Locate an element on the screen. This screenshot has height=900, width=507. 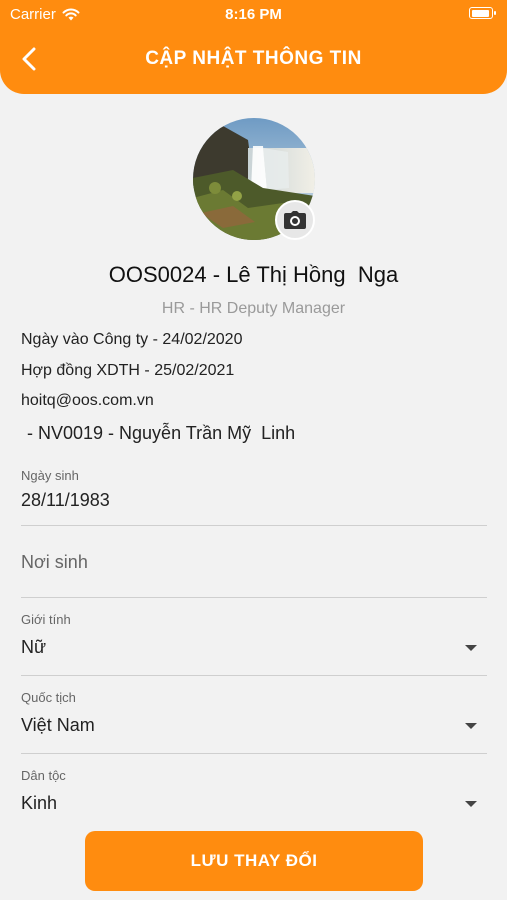
save-button-label: LƯU THAY ĐỔI is located at coordinates (254, 860).